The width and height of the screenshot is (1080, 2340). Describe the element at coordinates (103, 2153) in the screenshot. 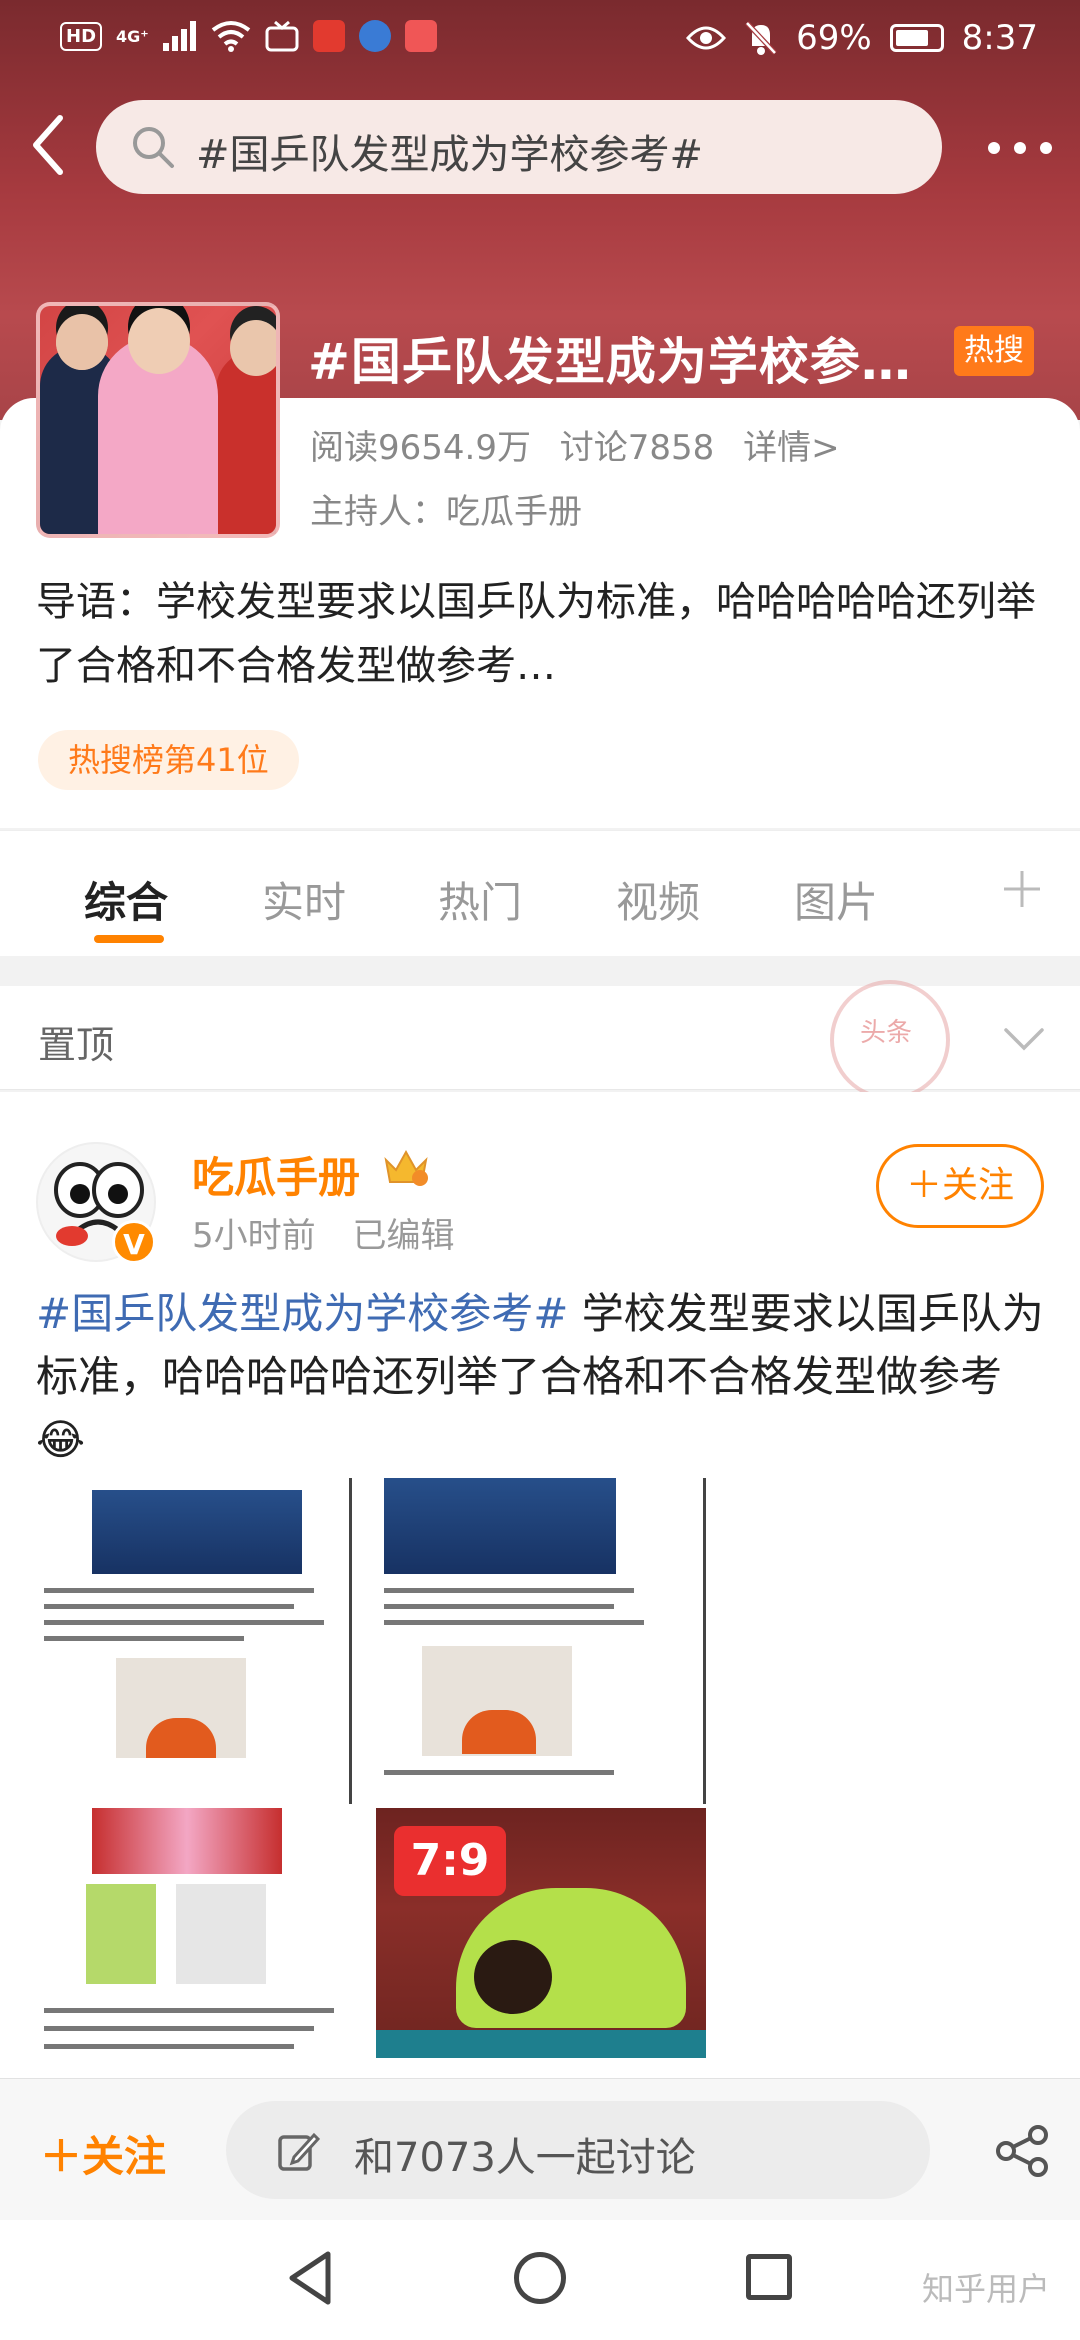

I see `bottom-follow-button: ＋关注` at that location.